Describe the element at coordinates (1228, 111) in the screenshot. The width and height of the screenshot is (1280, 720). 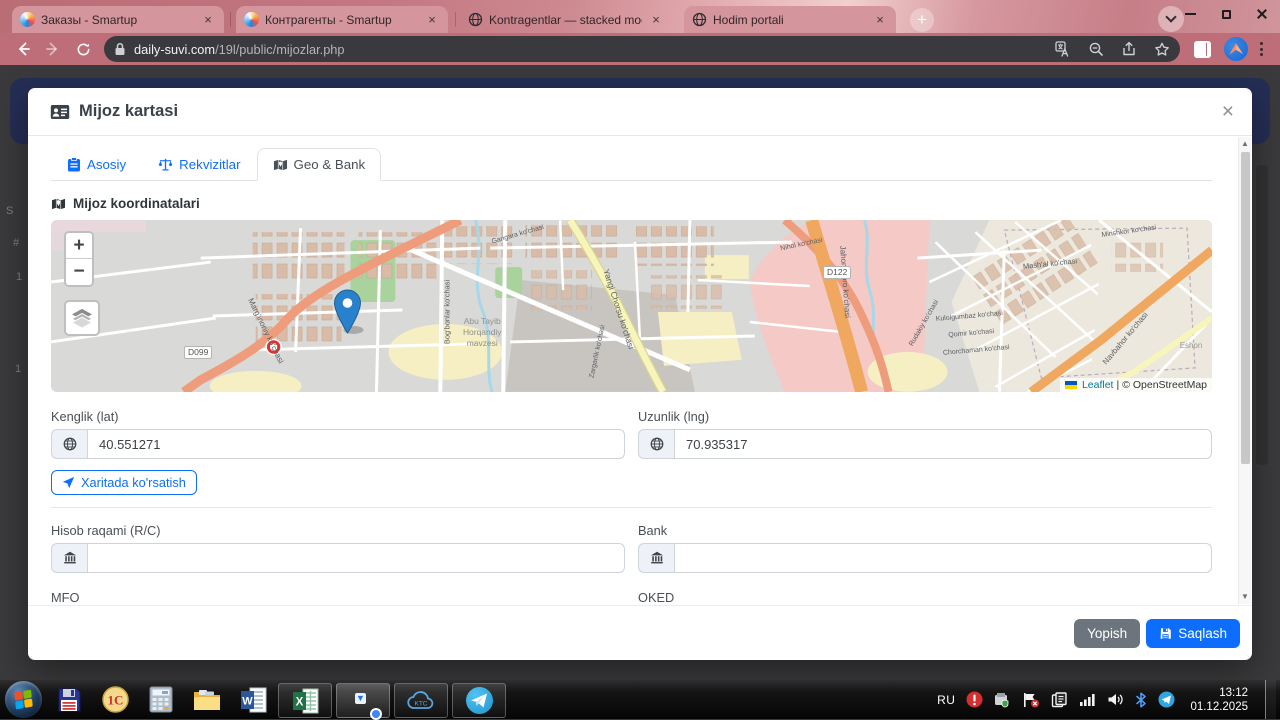
I see `modal-close-button: ×` at that location.